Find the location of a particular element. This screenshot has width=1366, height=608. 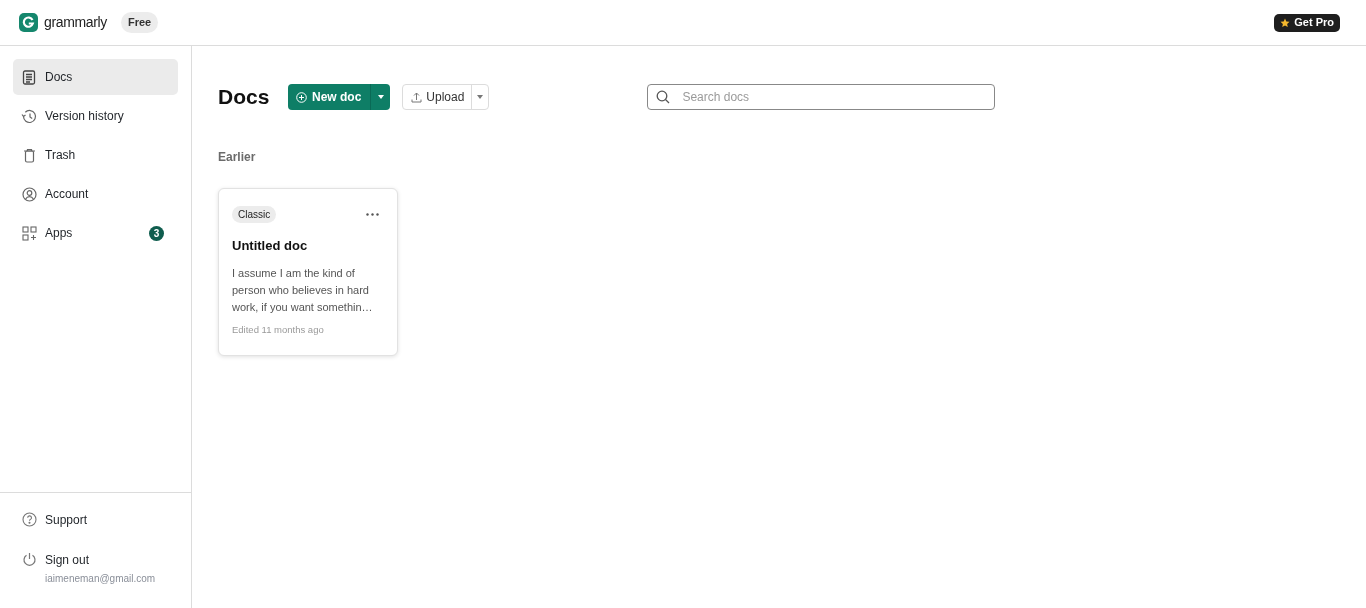

doc-tag: Classic is located at coordinates (254, 214).